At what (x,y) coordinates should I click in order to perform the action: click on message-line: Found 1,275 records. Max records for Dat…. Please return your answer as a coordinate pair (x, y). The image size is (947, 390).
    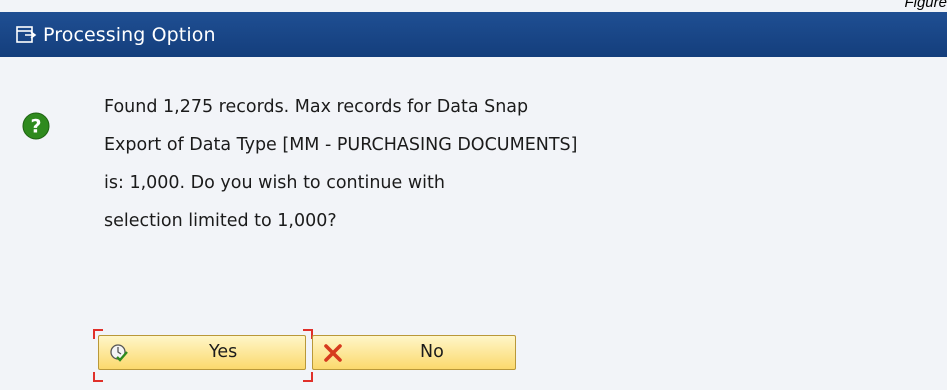
    Looking at the image, I should click on (316, 107).